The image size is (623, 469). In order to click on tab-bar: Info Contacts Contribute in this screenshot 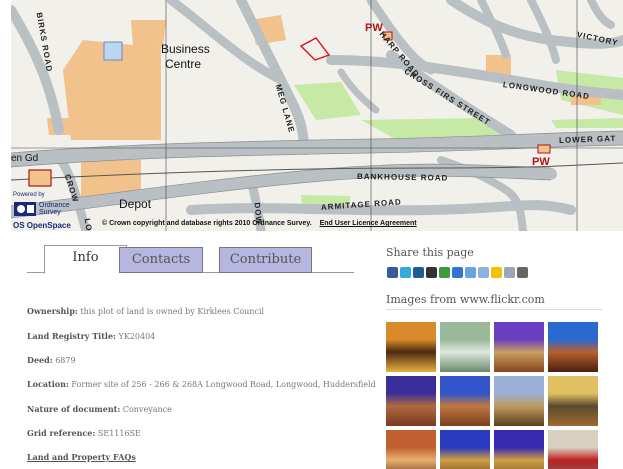, I will do `click(190, 259)`.